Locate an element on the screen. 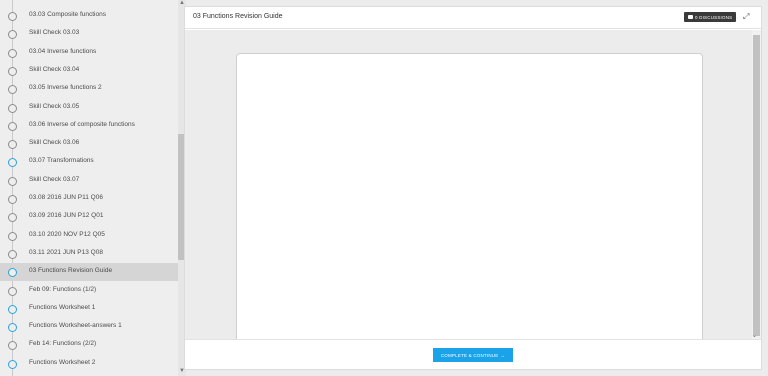 This screenshot has width=768, height=376. sidebar-lesson-item: Functions Worksheet-answers 1 is located at coordinates (89, 327).